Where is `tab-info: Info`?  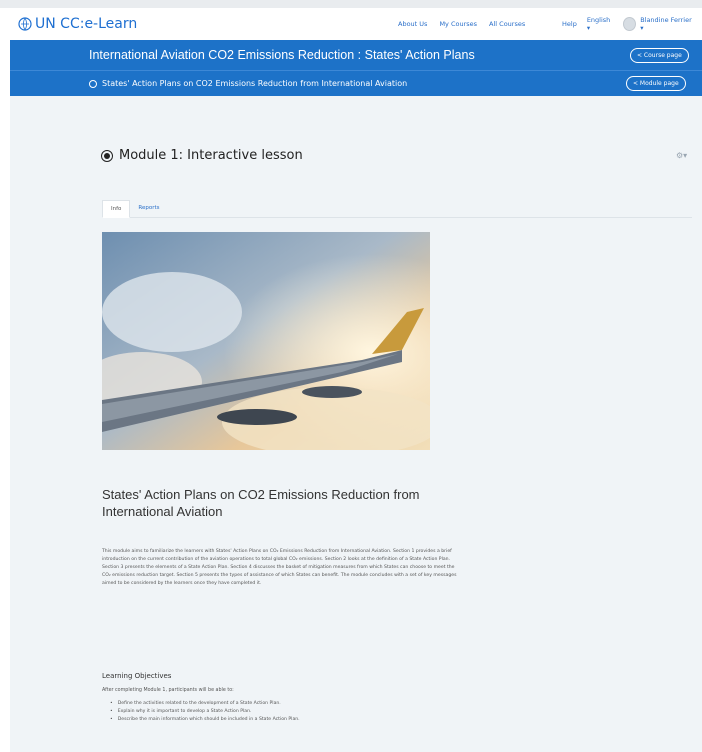 tab-info: Info is located at coordinates (116, 209).